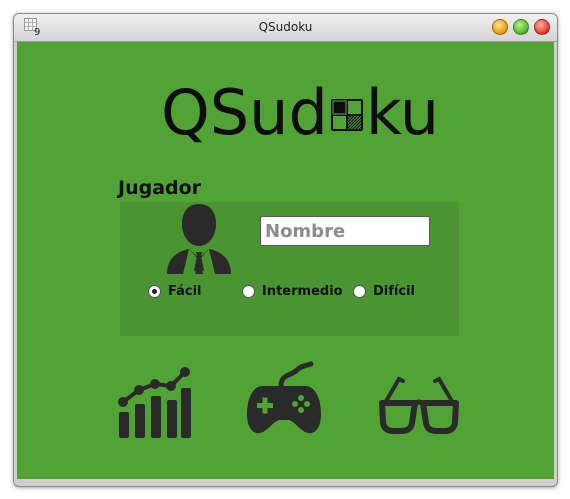 This screenshot has height=499, width=570. What do you see at coordinates (394, 291) in the screenshot?
I see `difficulty-hard-label: Difícil` at bounding box center [394, 291].